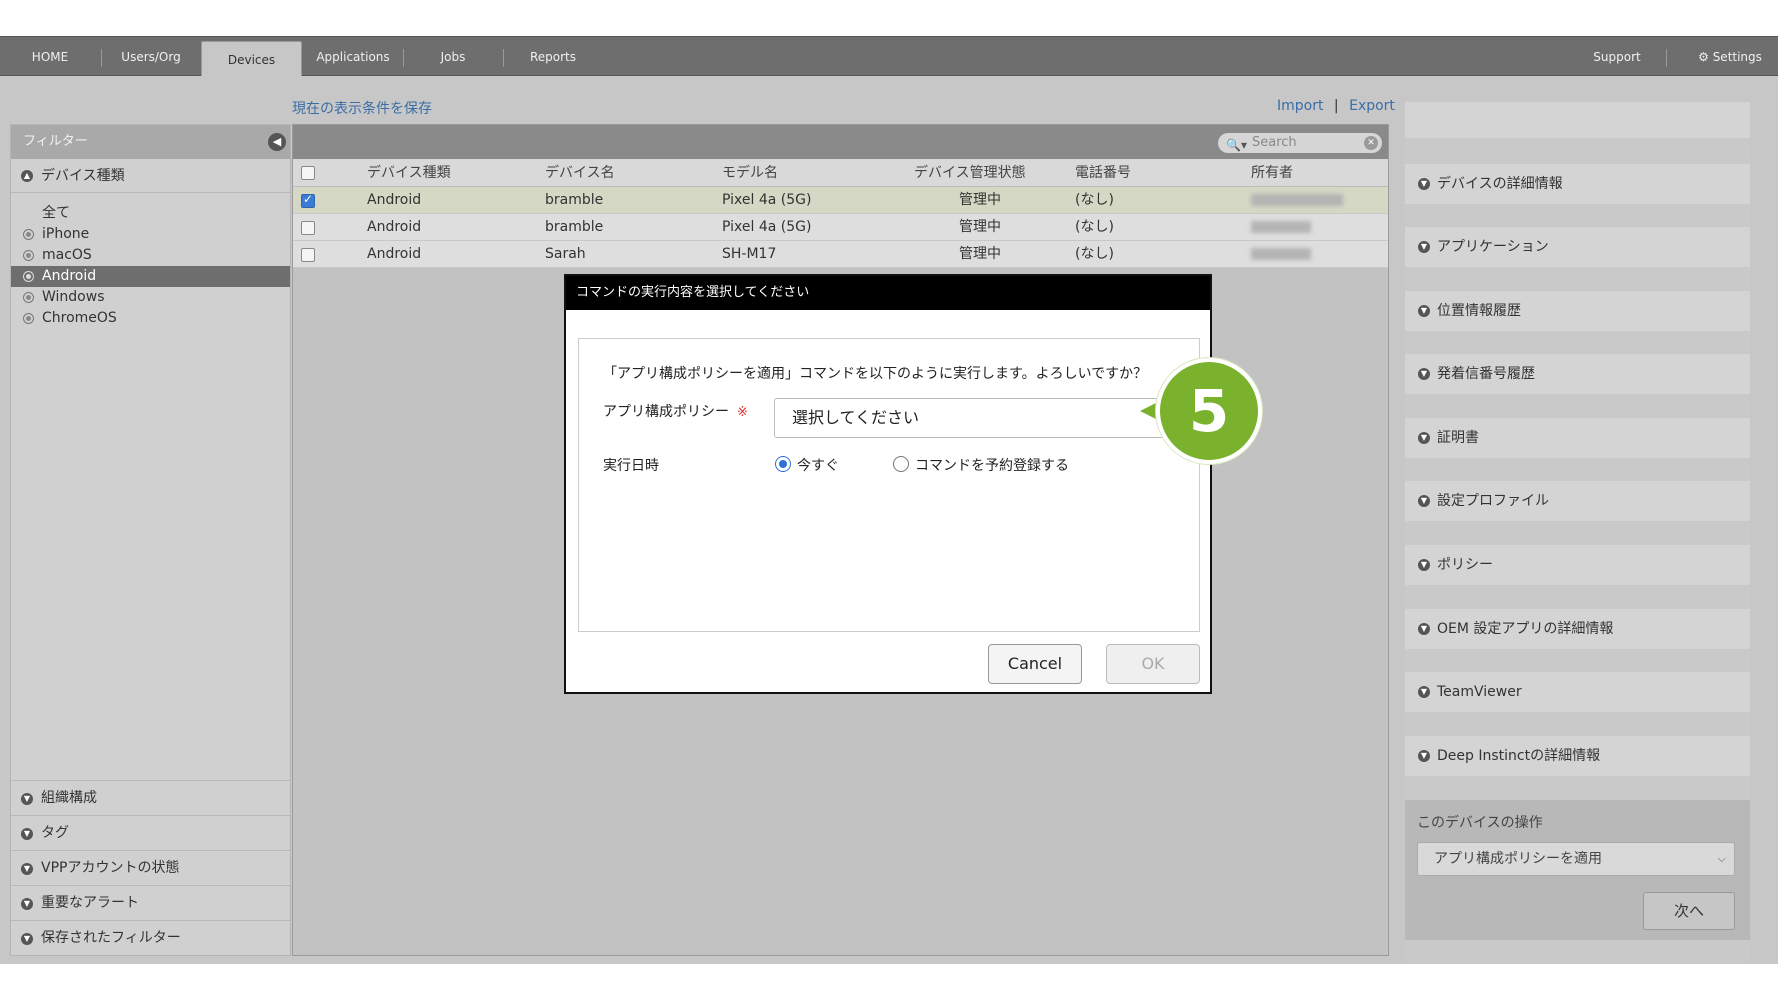 The image size is (1778, 1000). Describe the element at coordinates (970, 173) in the screenshot. I see `col-status: デバイス管理状態` at that location.